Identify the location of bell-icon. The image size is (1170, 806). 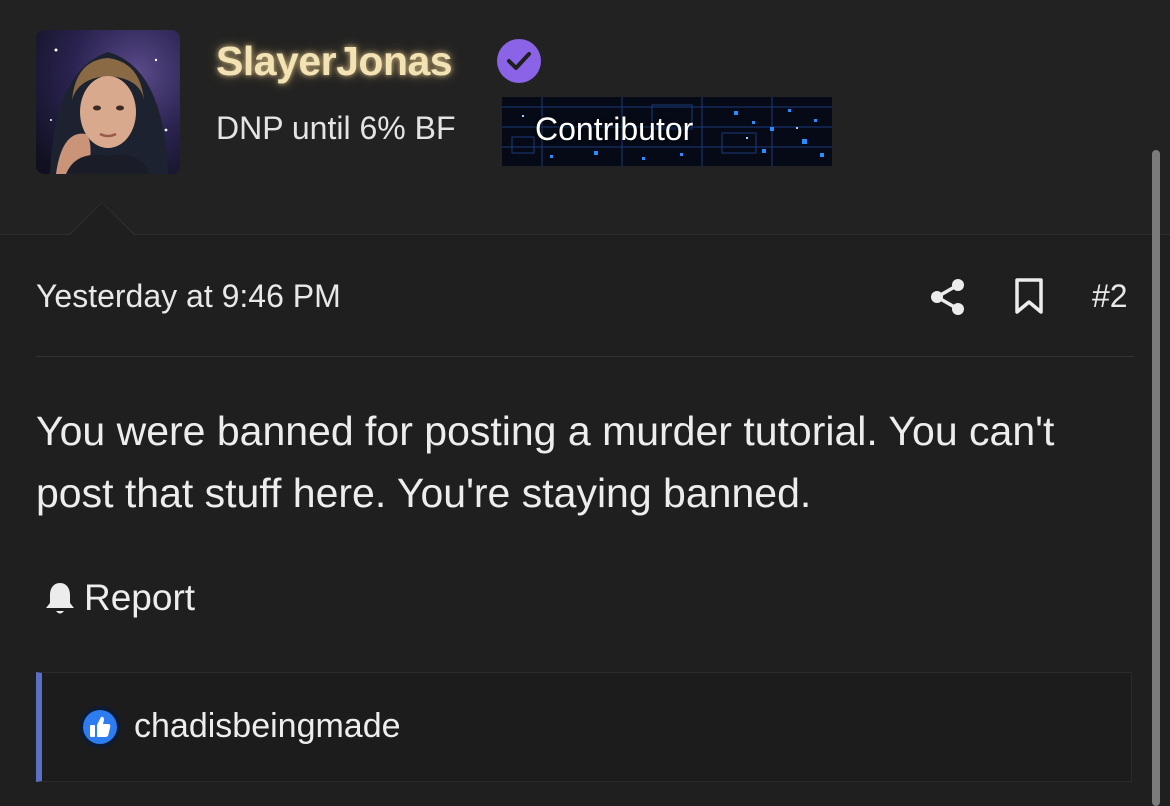
(60, 598).